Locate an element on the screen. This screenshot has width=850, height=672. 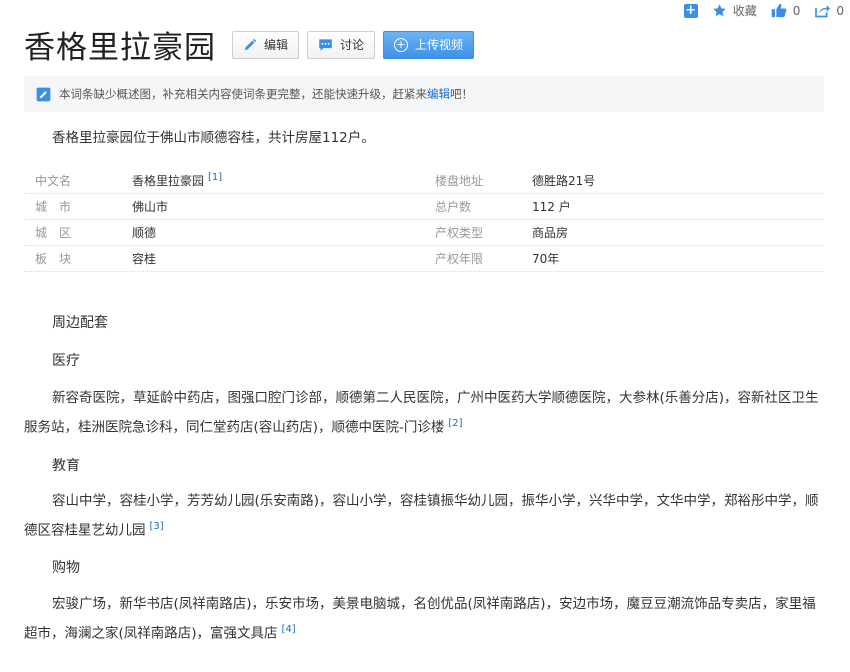
section-title-shopping: 购物 is located at coordinates (66, 568).